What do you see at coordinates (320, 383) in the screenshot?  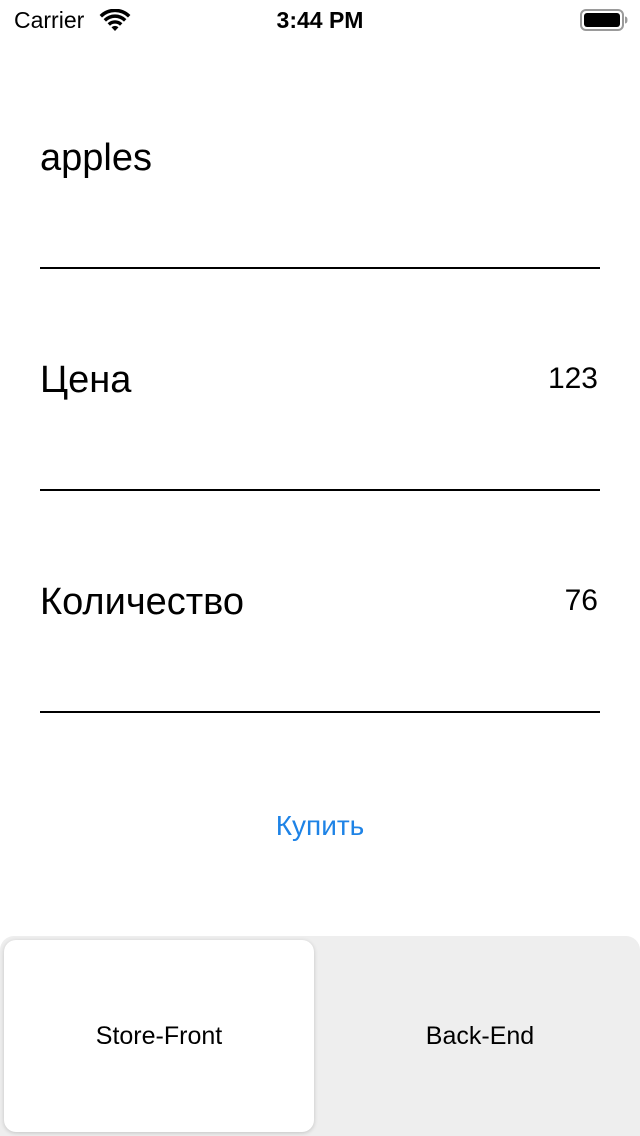 I see `price-row: Цена 123` at bounding box center [320, 383].